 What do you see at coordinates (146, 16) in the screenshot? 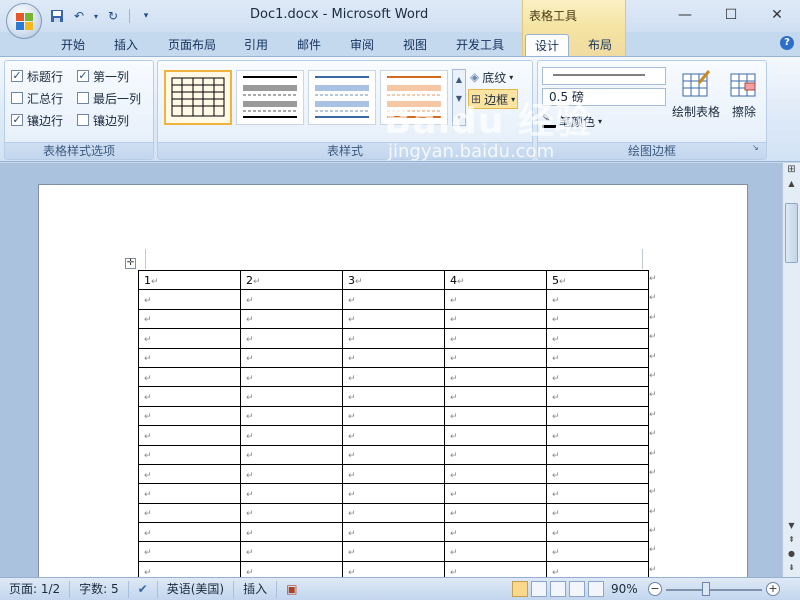
I see `customize-qat-icon: ▾` at bounding box center [146, 16].